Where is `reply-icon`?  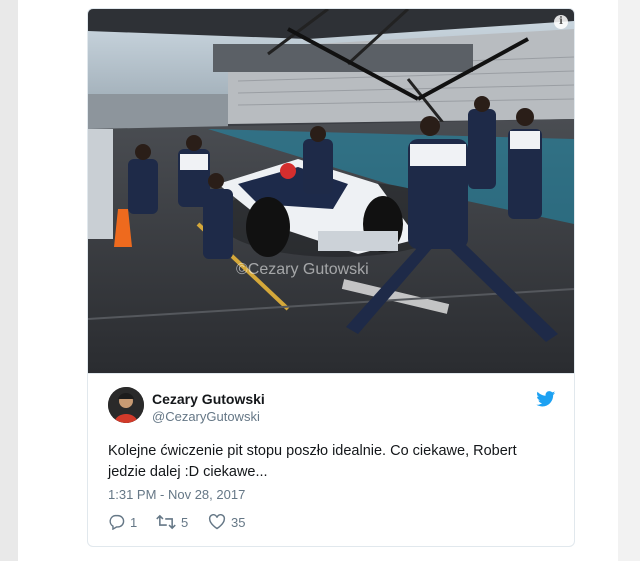
reply-icon is located at coordinates (117, 522).